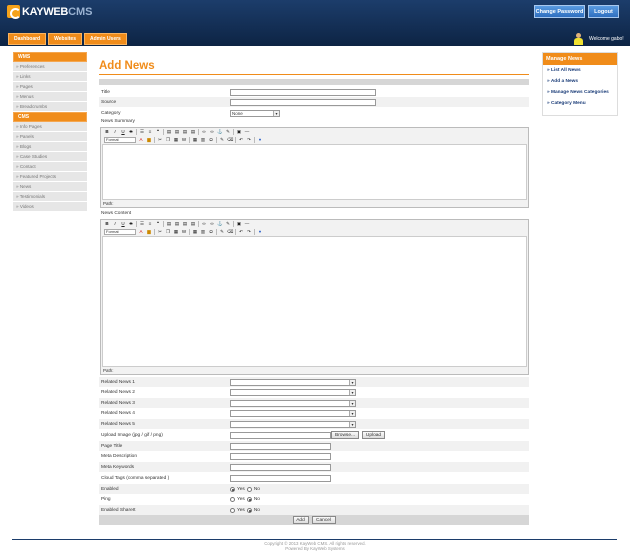  I want to click on sidebar-header-cms: CMS, so click(50, 117).